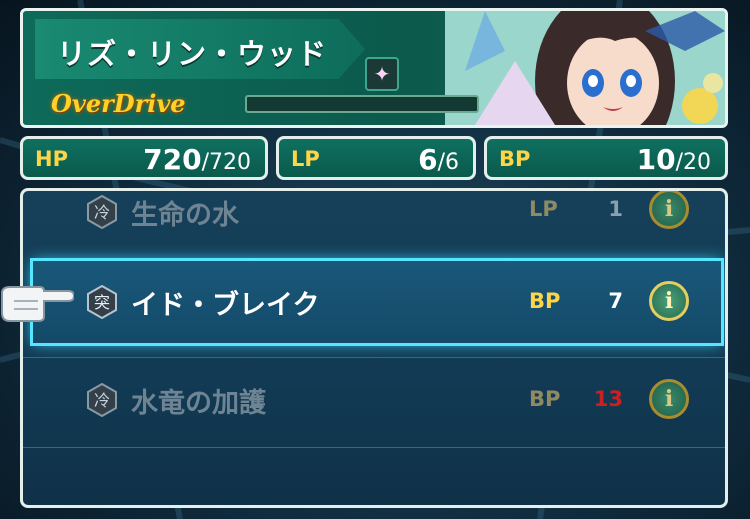  I want to click on pierce-element-icon: 突, so click(102, 302).